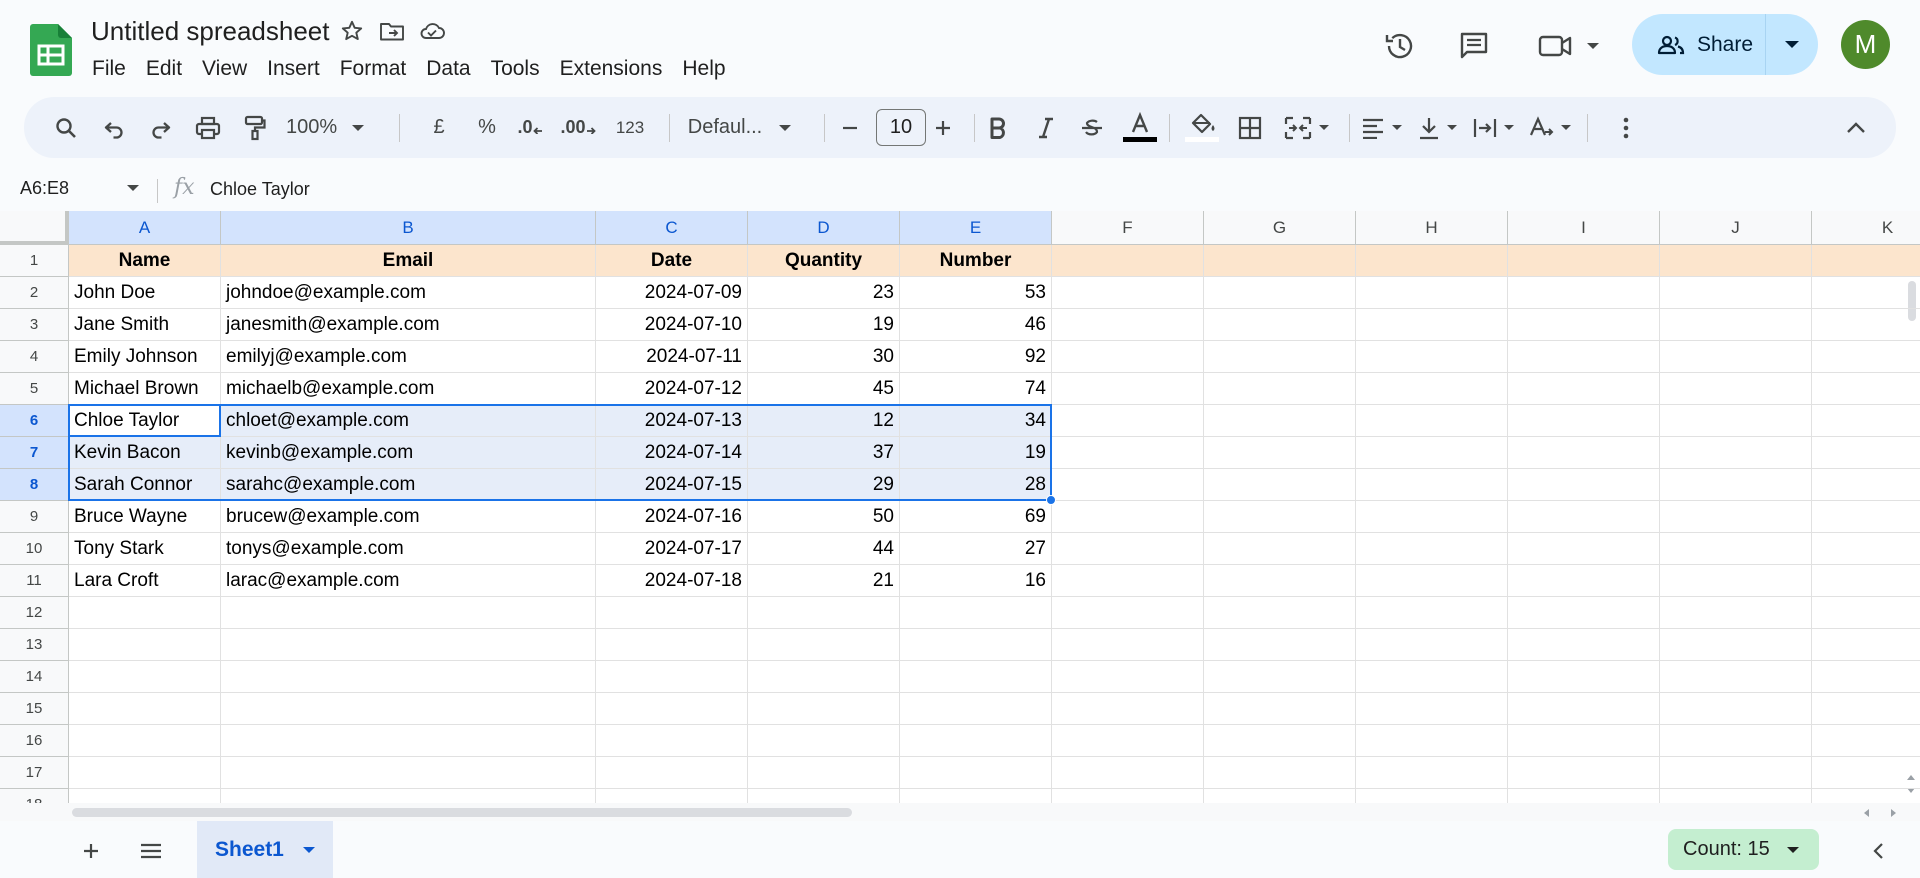 The image size is (1920, 878). What do you see at coordinates (1128, 741) in the screenshot?
I see `cell-f16` at bounding box center [1128, 741].